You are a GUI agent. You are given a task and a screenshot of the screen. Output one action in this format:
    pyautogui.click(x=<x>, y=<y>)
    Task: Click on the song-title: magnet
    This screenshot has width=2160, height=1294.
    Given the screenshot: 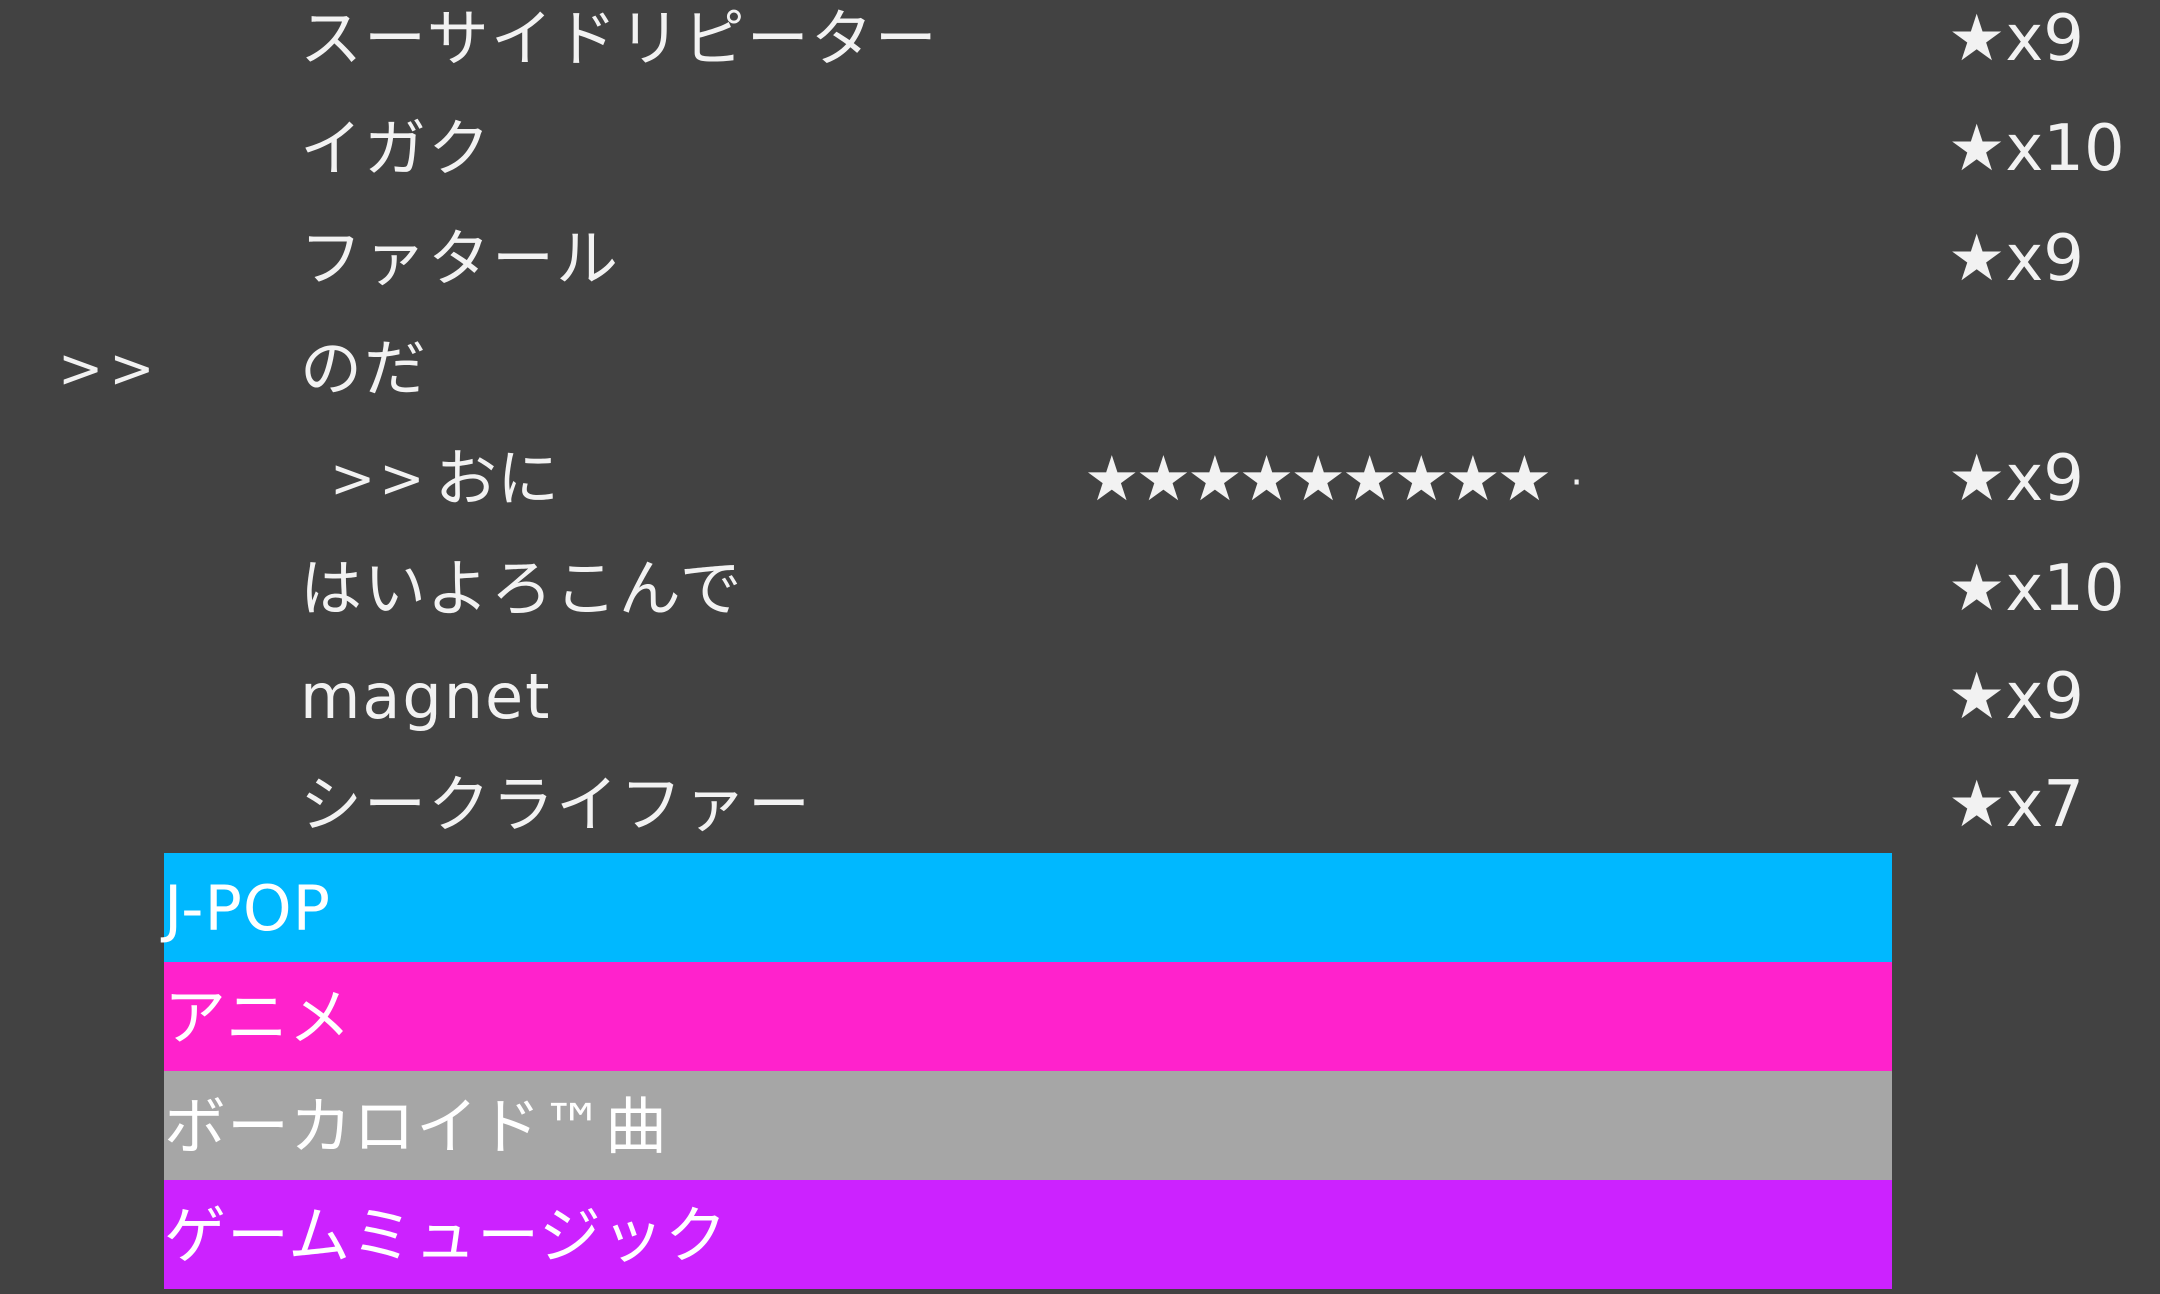 What is the action you would take?
    pyautogui.click(x=426, y=696)
    